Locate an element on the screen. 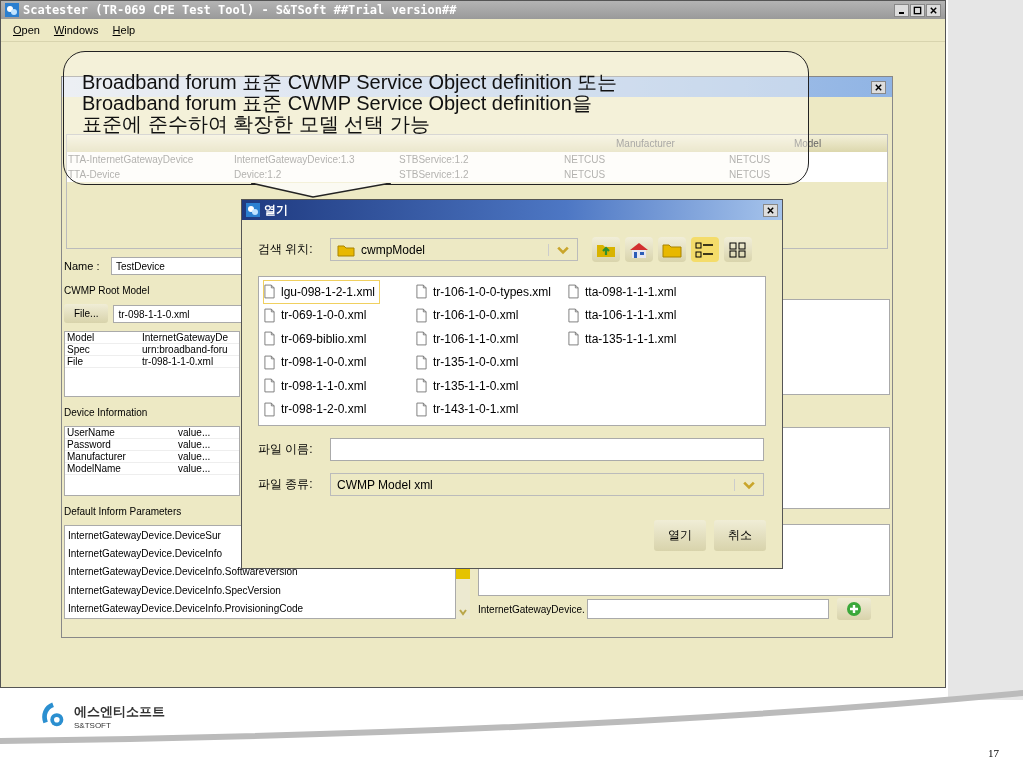  cancel-button: 취소 is located at coordinates (740, 535).